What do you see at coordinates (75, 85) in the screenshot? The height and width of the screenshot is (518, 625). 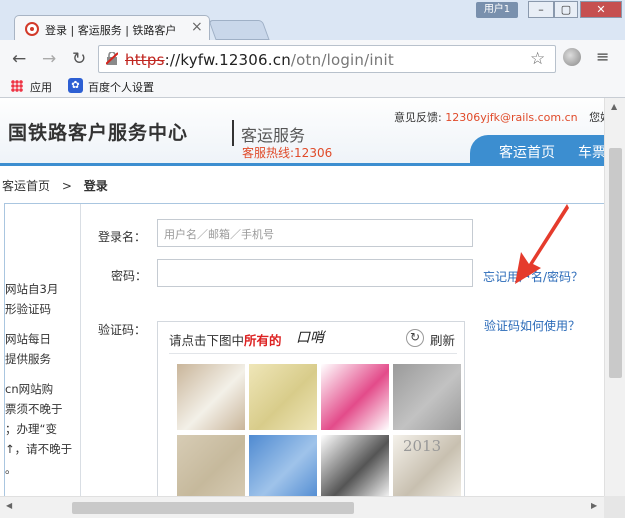 I see `baidu-paw-icon: ✿` at bounding box center [75, 85].